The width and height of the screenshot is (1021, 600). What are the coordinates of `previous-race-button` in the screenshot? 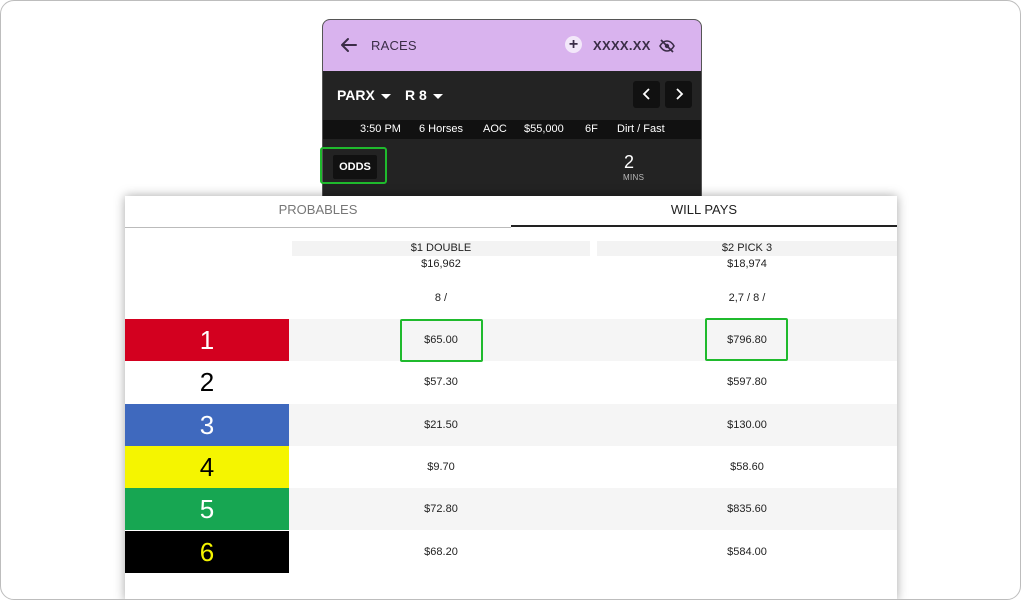 It's located at (646, 94).